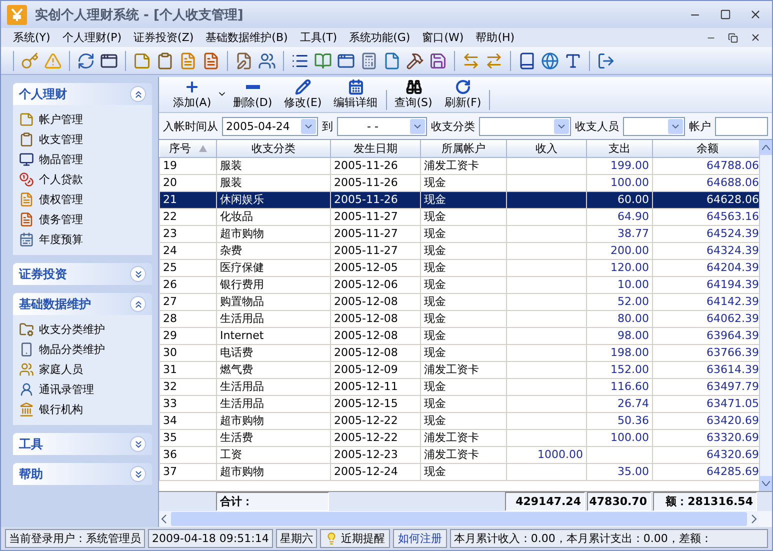  I want to click on clipboard-icon, so click(165, 61).